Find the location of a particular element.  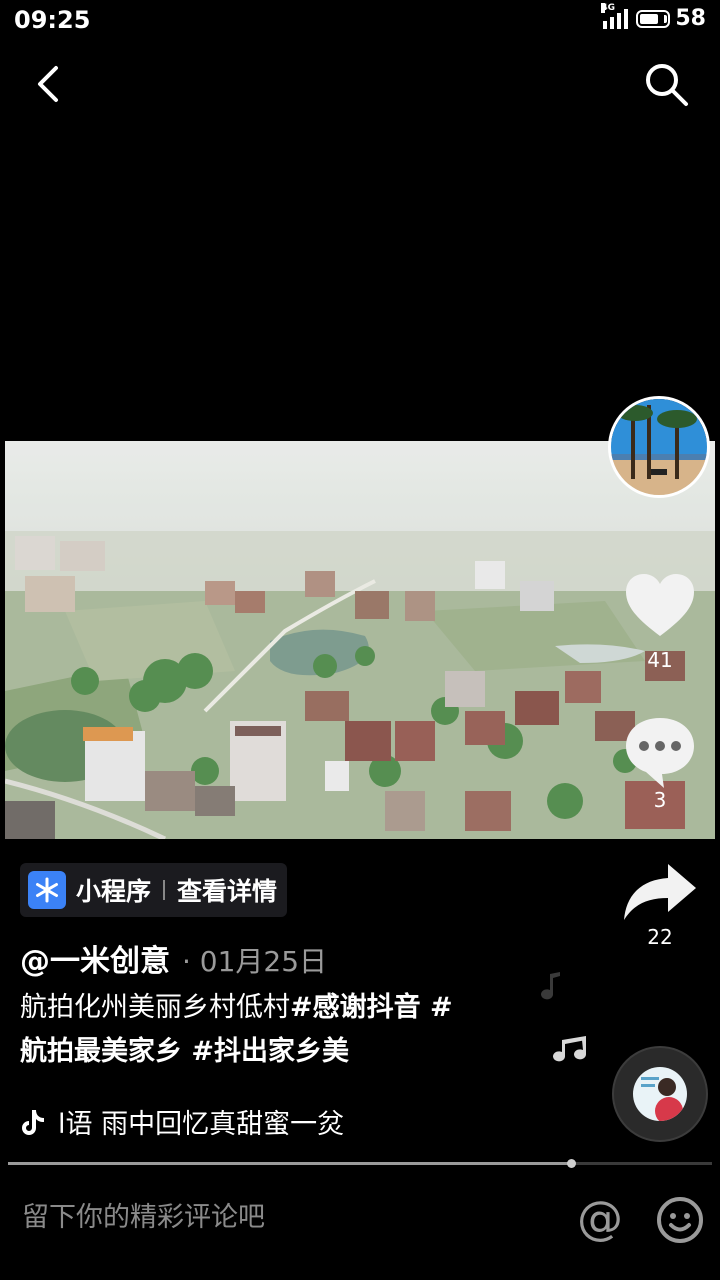

search-button is located at coordinates (666, 84).